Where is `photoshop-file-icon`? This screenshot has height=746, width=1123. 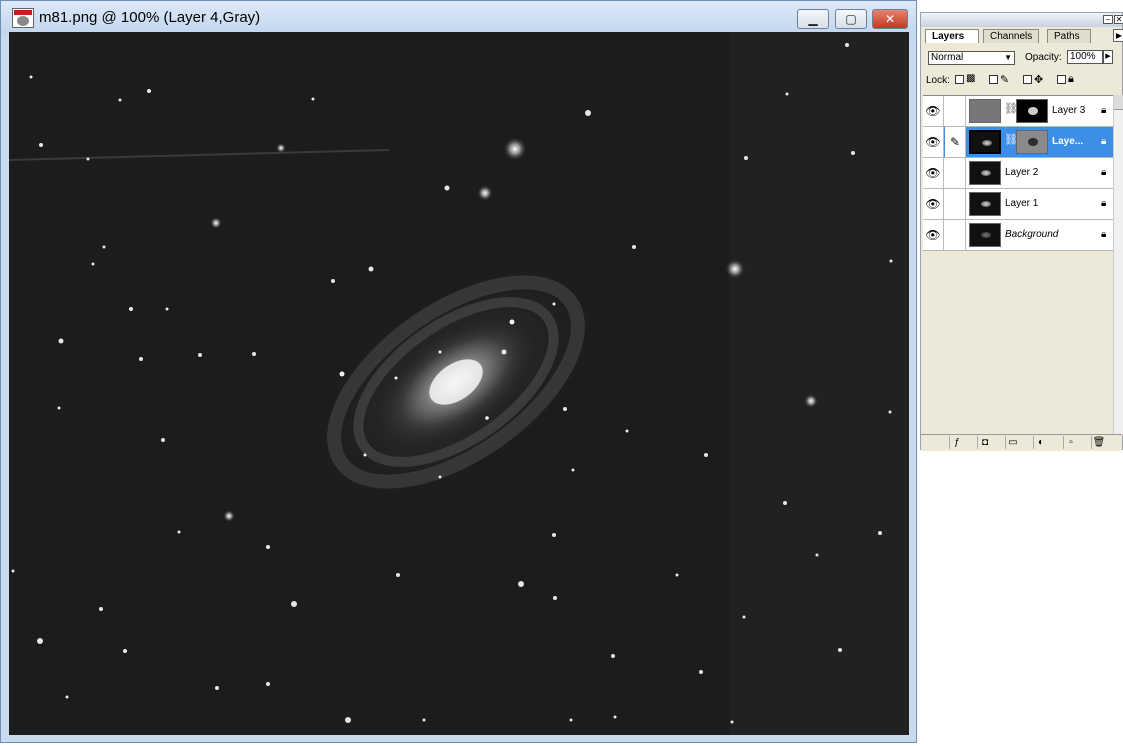 photoshop-file-icon is located at coordinates (23, 18).